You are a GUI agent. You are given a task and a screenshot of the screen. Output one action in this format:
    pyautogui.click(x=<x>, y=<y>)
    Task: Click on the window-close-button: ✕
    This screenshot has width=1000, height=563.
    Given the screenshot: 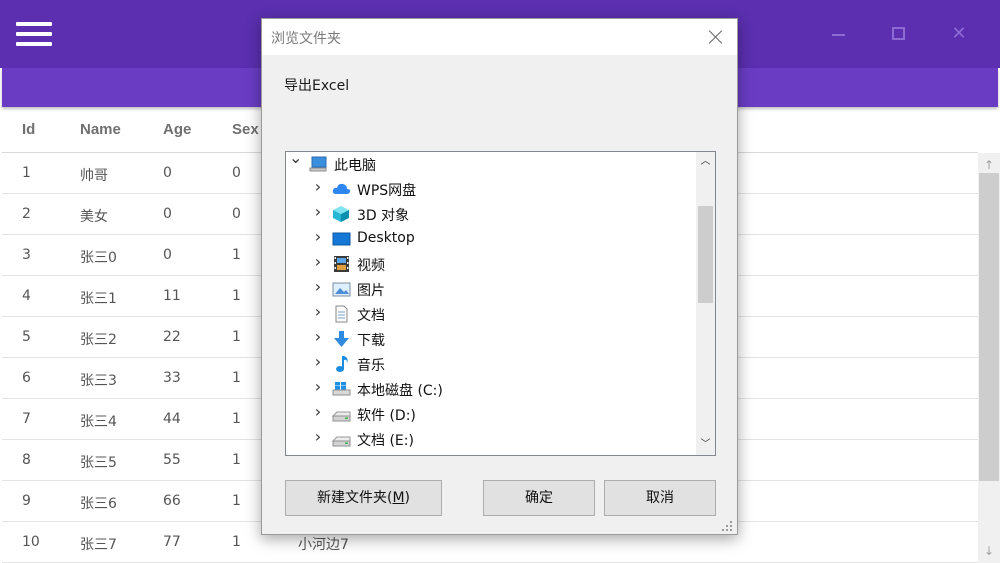 What is the action you would take?
    pyautogui.click(x=959, y=34)
    